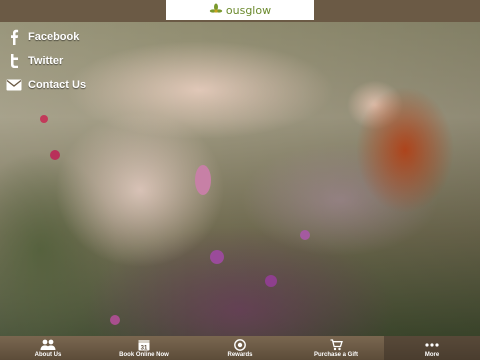 This screenshot has height=360, width=480. I want to click on header-bar: ousglow, so click(240, 11).